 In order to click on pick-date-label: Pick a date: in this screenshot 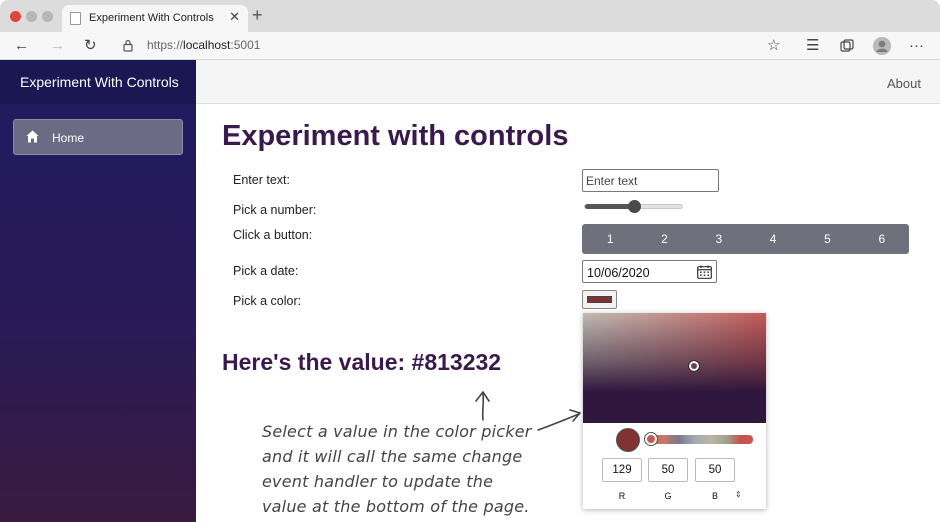, I will do `click(266, 271)`.